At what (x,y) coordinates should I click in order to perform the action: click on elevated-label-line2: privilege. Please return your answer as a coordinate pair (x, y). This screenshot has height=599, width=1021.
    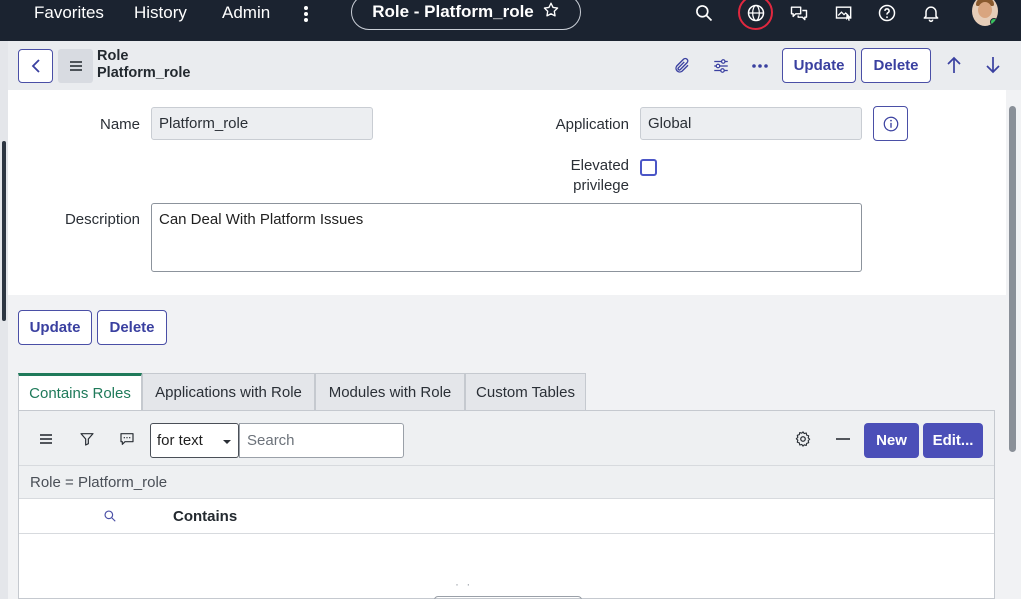
    Looking at the image, I should click on (601, 185).